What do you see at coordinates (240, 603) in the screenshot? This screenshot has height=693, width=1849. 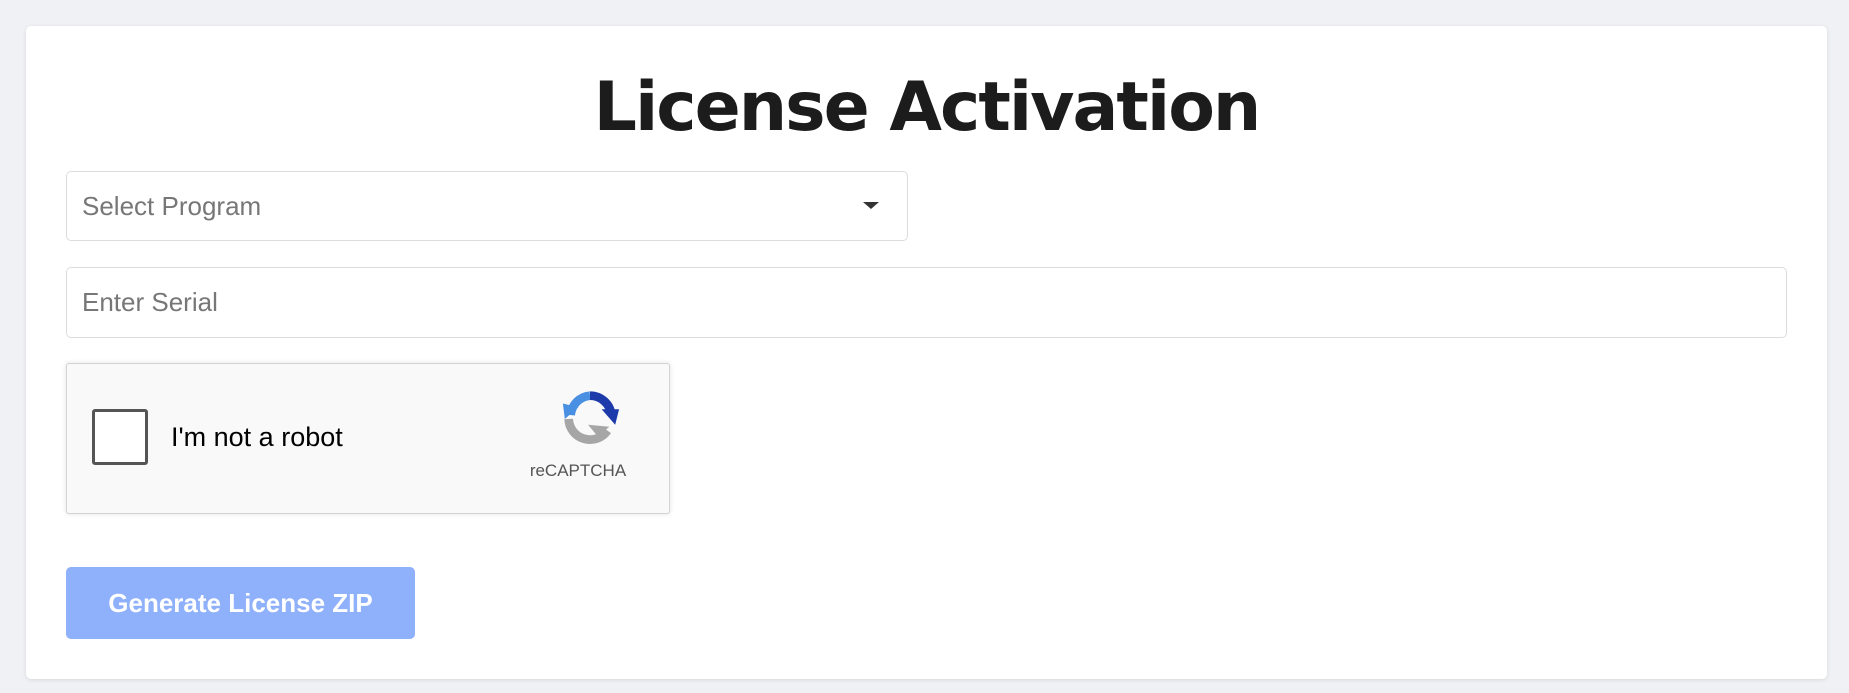 I see `generate-license-zip-button: Generate License ZIP` at bounding box center [240, 603].